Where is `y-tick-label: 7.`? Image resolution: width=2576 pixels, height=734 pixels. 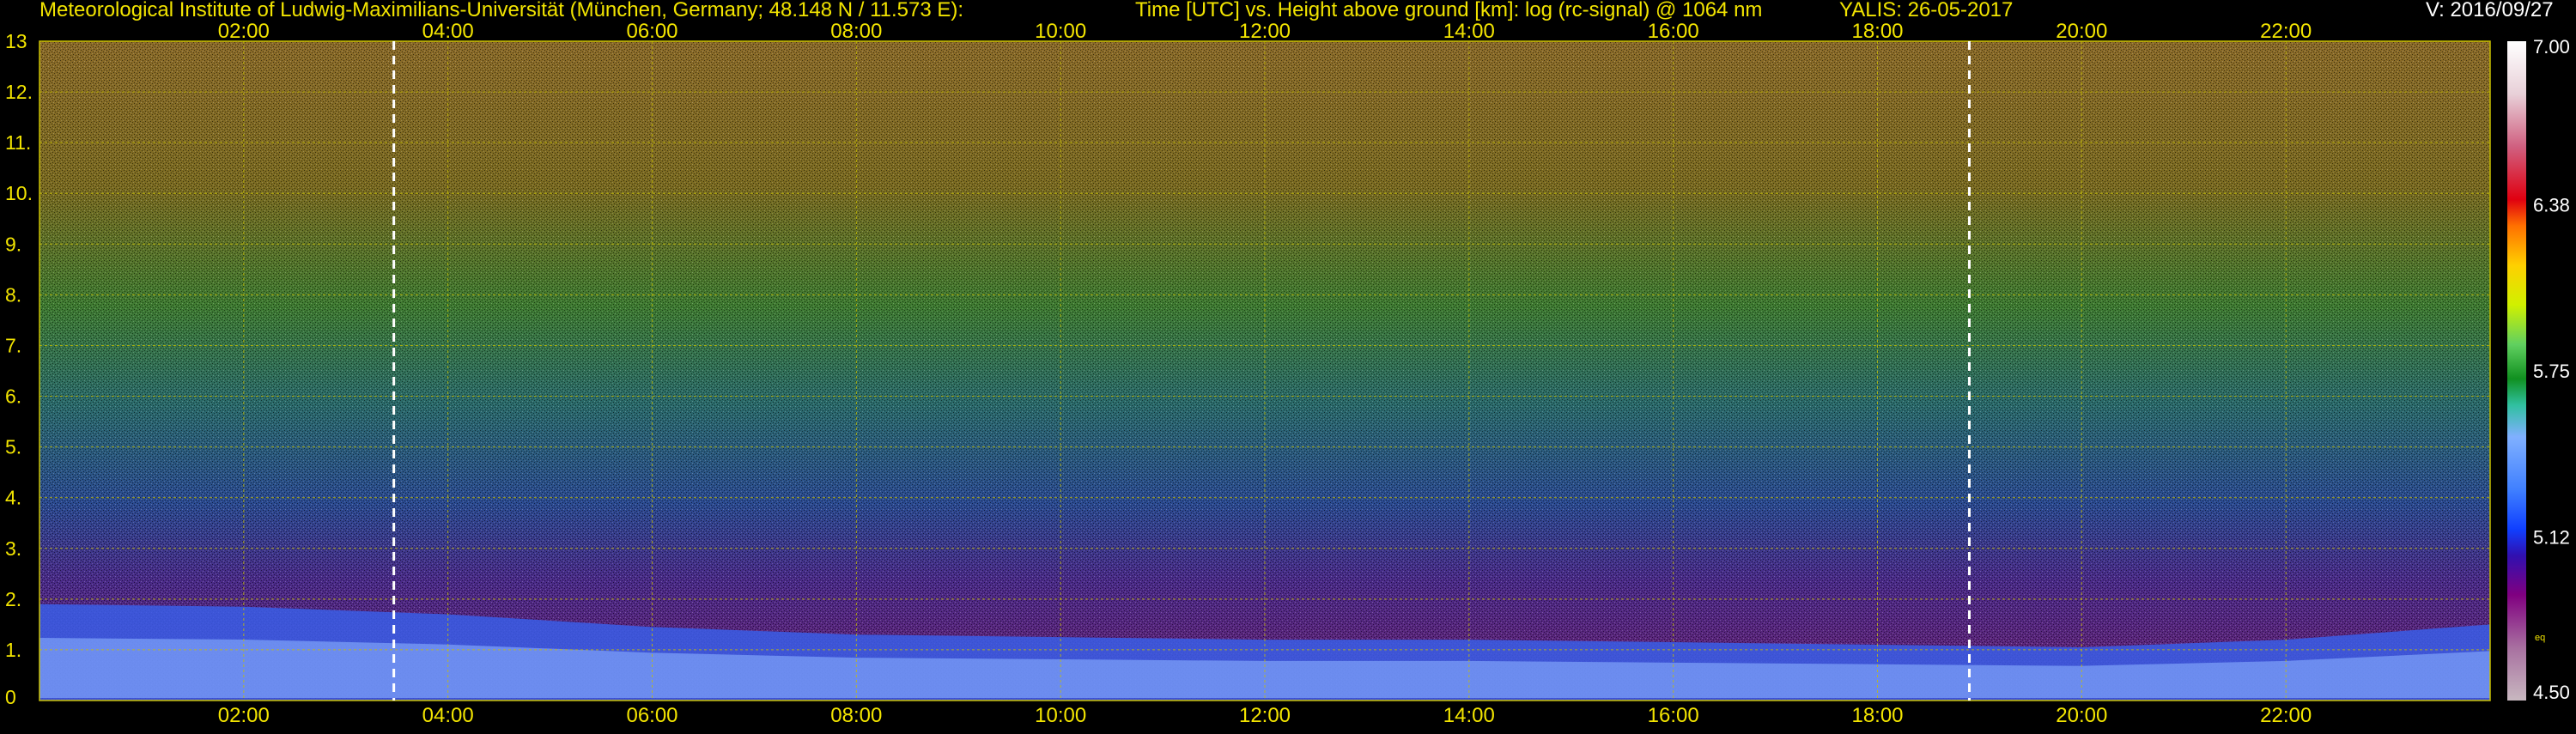 y-tick-label: 7. is located at coordinates (13, 345).